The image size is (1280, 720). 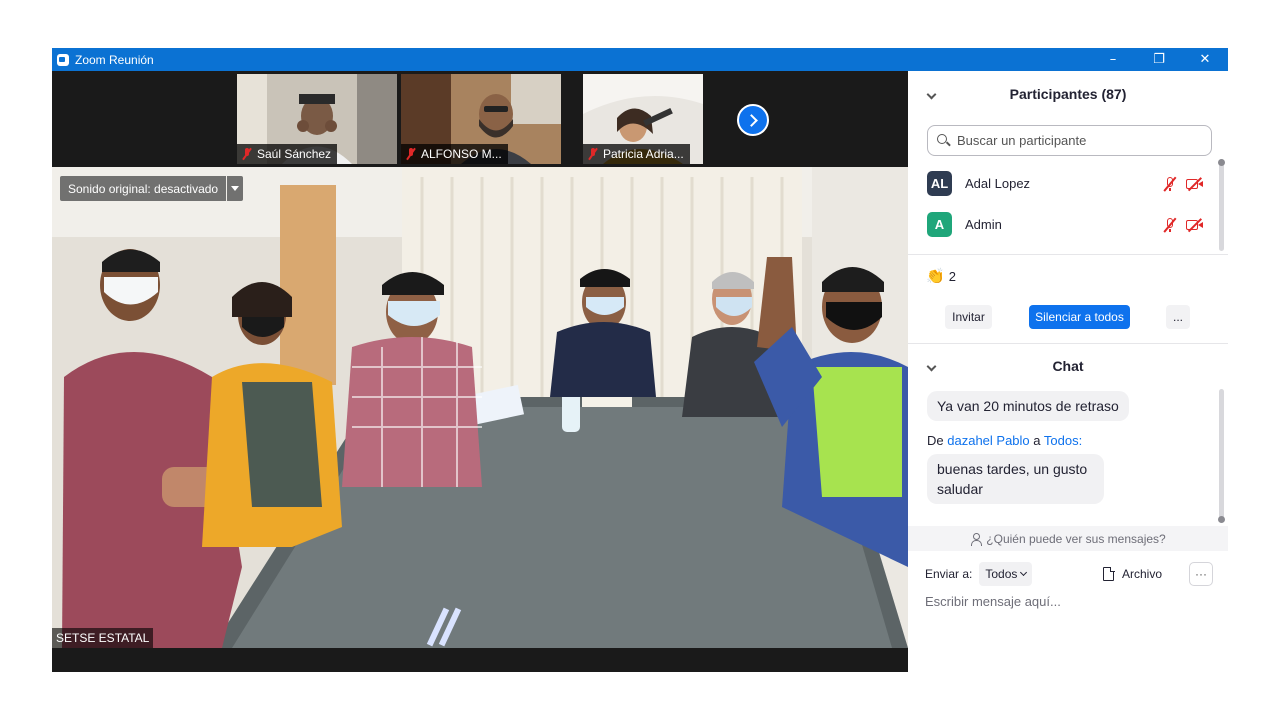 What do you see at coordinates (143, 188) in the screenshot?
I see `original-sound-label: Sonido original: desactivado` at bounding box center [143, 188].